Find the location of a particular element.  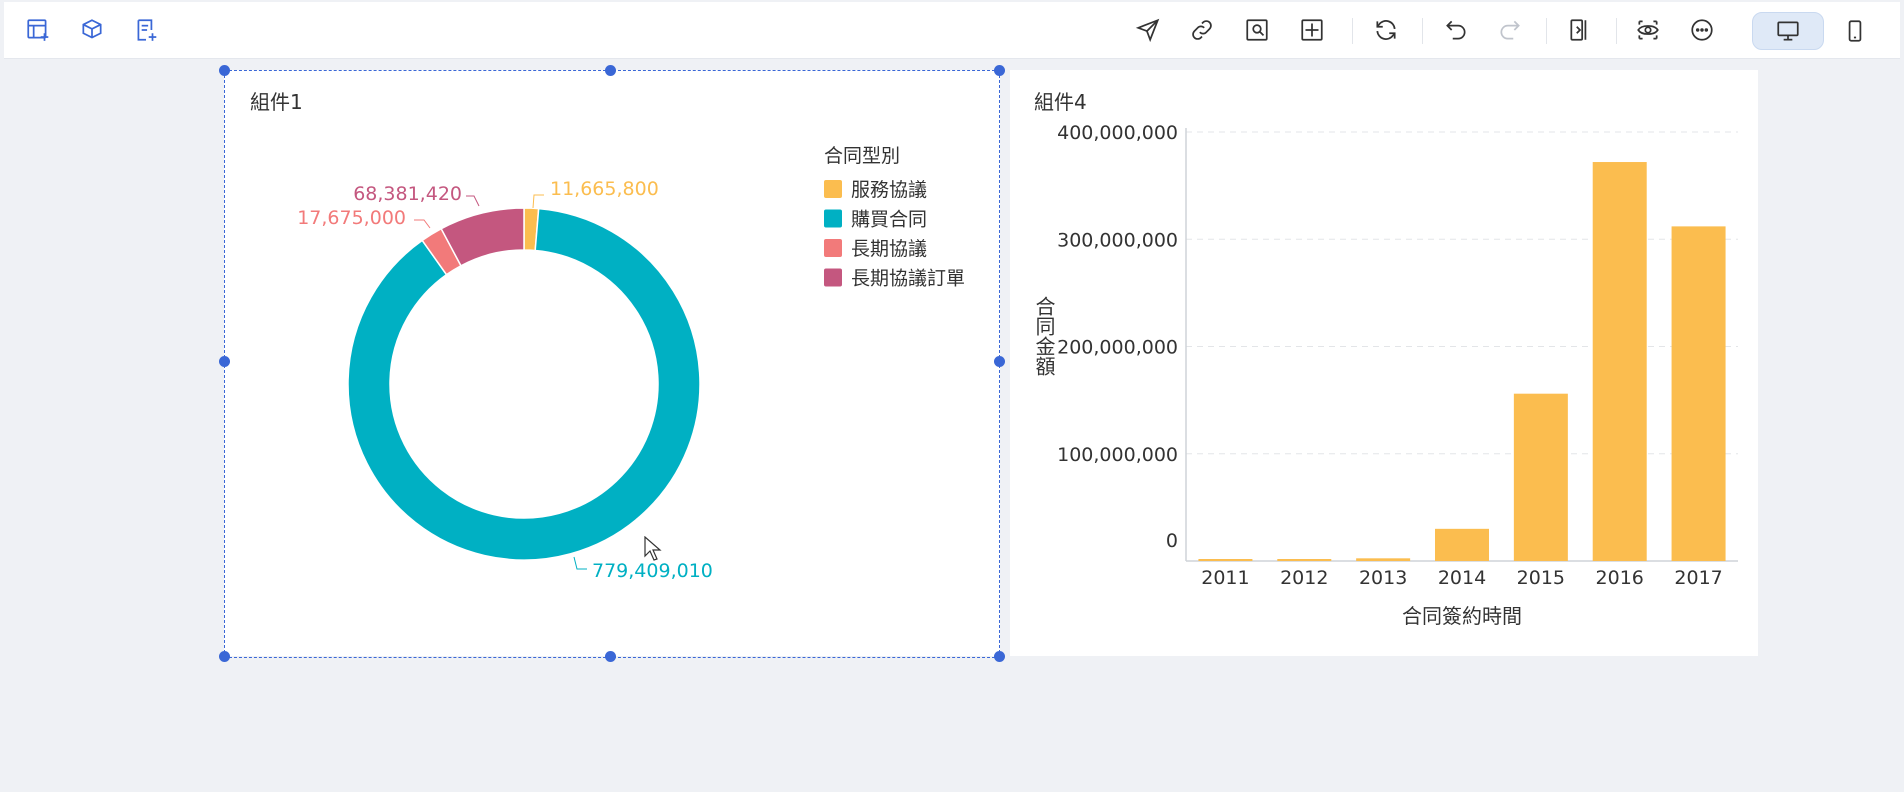

export-icon is located at coordinates (1580, 30).